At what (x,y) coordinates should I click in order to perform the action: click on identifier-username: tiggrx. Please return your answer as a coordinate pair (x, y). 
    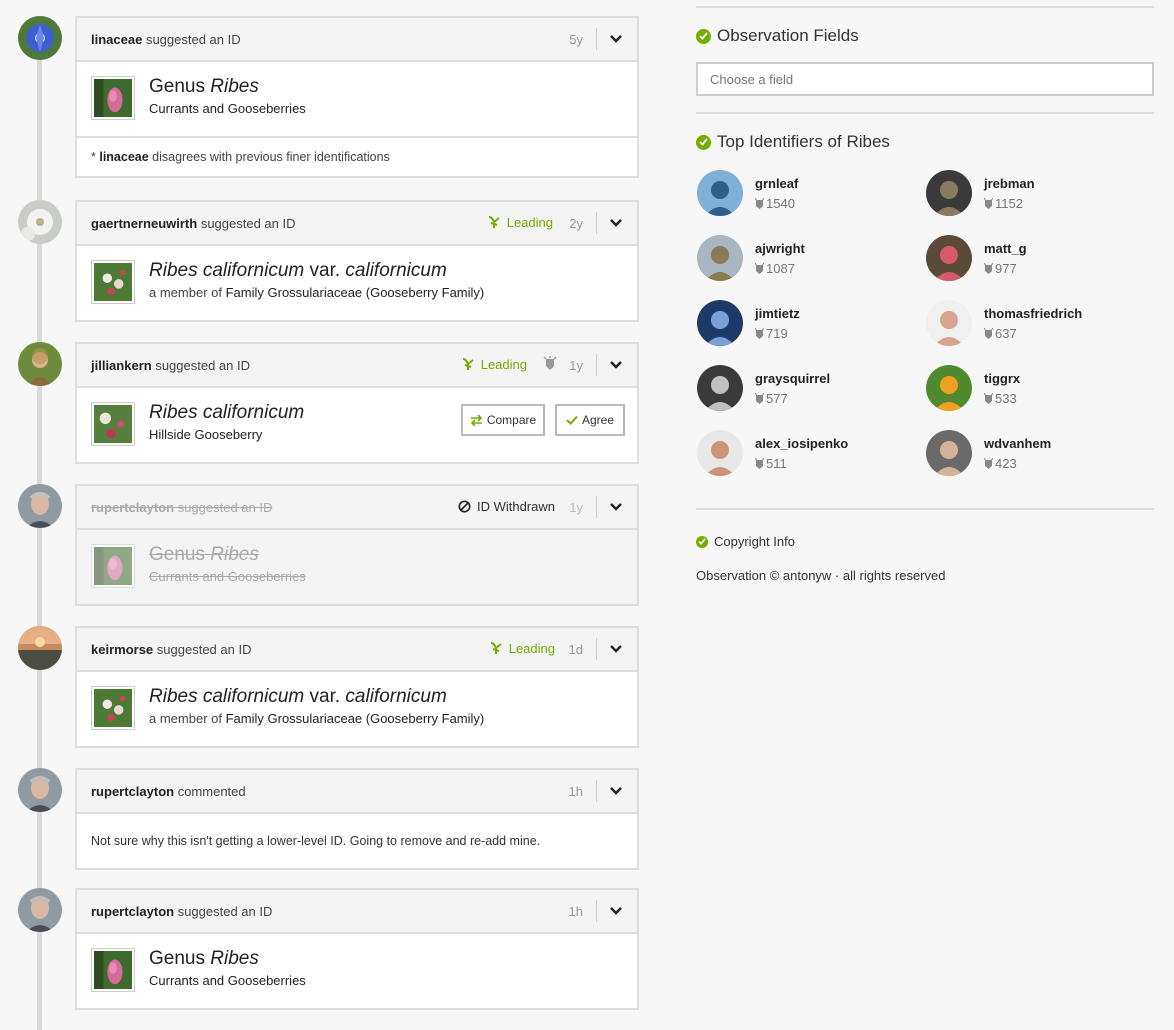
    Looking at the image, I should click on (1002, 378).